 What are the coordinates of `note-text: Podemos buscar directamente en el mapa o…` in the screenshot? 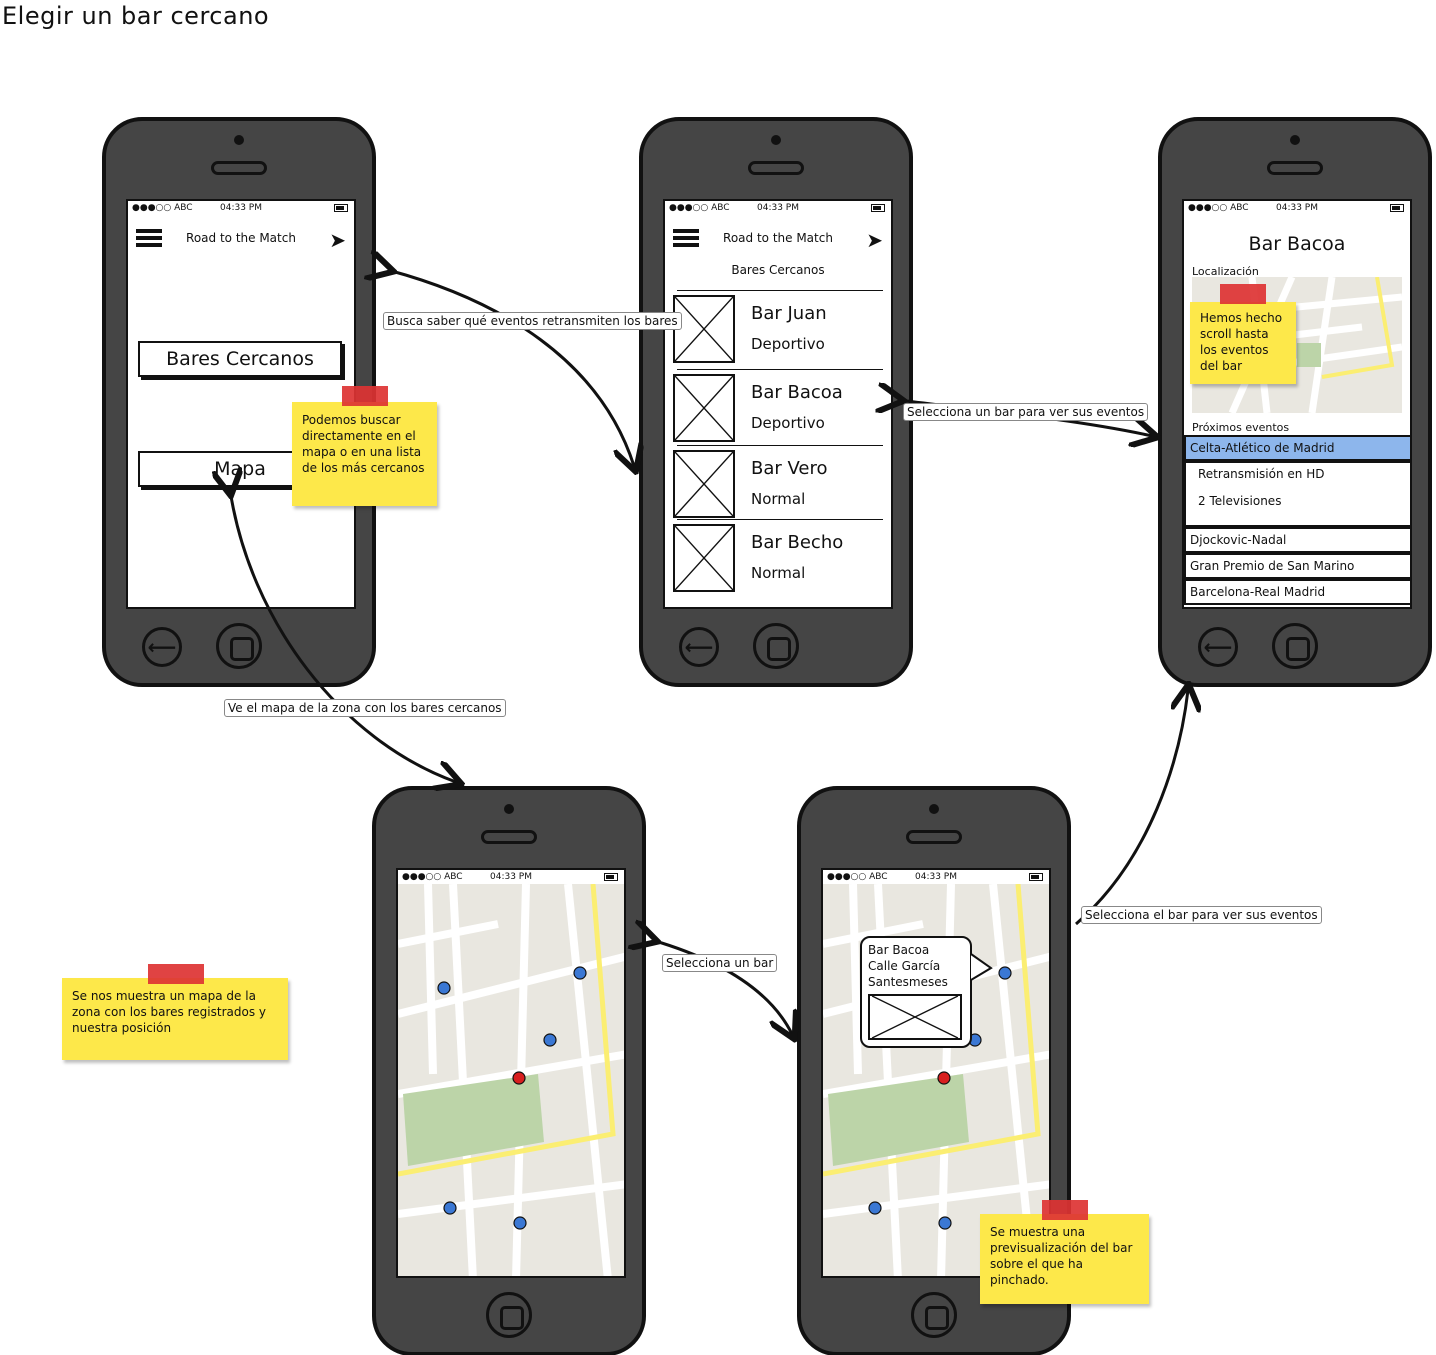 It's located at (363, 444).